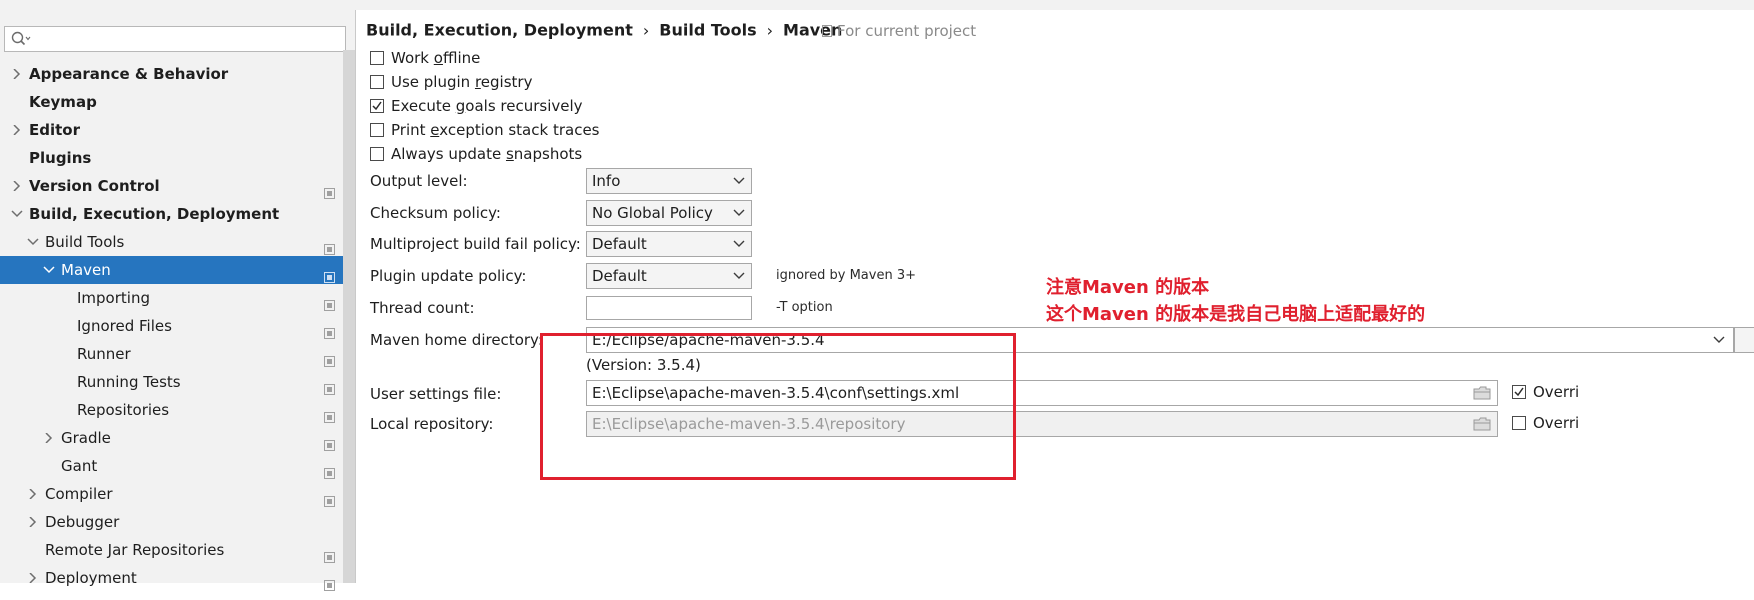 This screenshot has width=1754, height=600. I want to click on sidebar-item-label: Compiler, so click(79, 494).